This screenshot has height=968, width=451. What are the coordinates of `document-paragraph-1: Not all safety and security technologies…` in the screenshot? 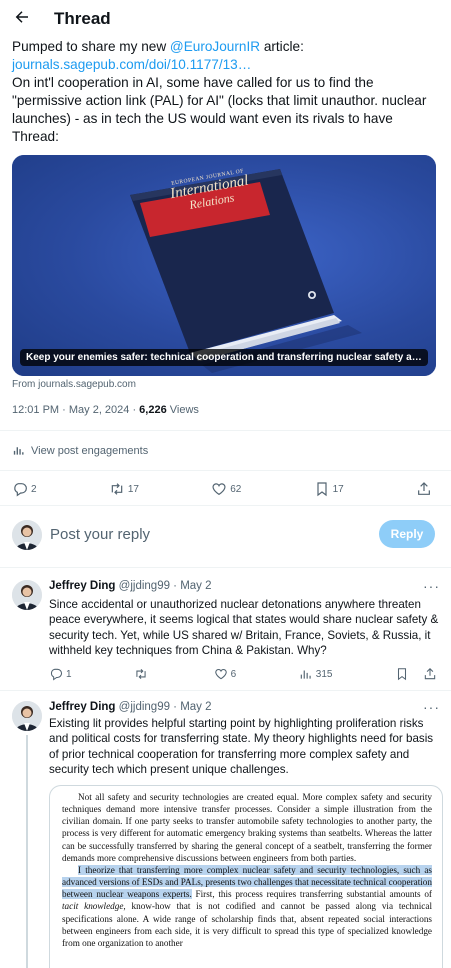 It's located at (247, 827).